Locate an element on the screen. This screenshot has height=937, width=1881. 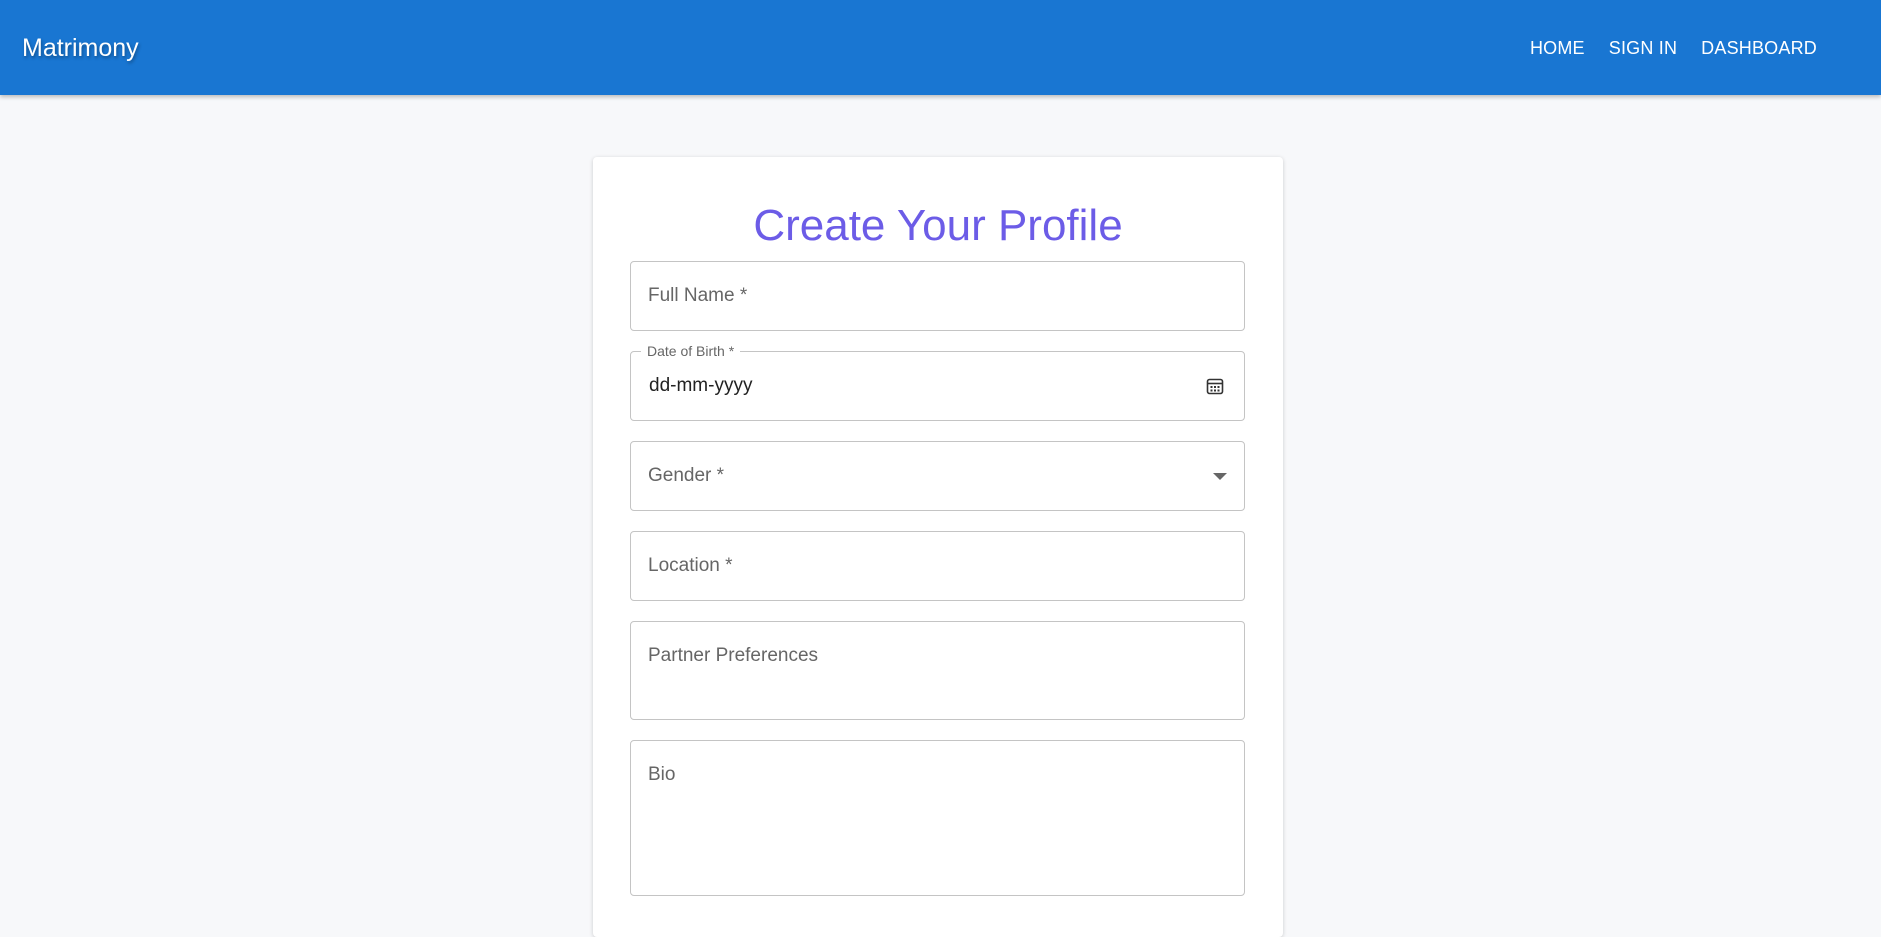
top-nav: HOME SIGN IN DASHBOARD is located at coordinates (1671, 48).